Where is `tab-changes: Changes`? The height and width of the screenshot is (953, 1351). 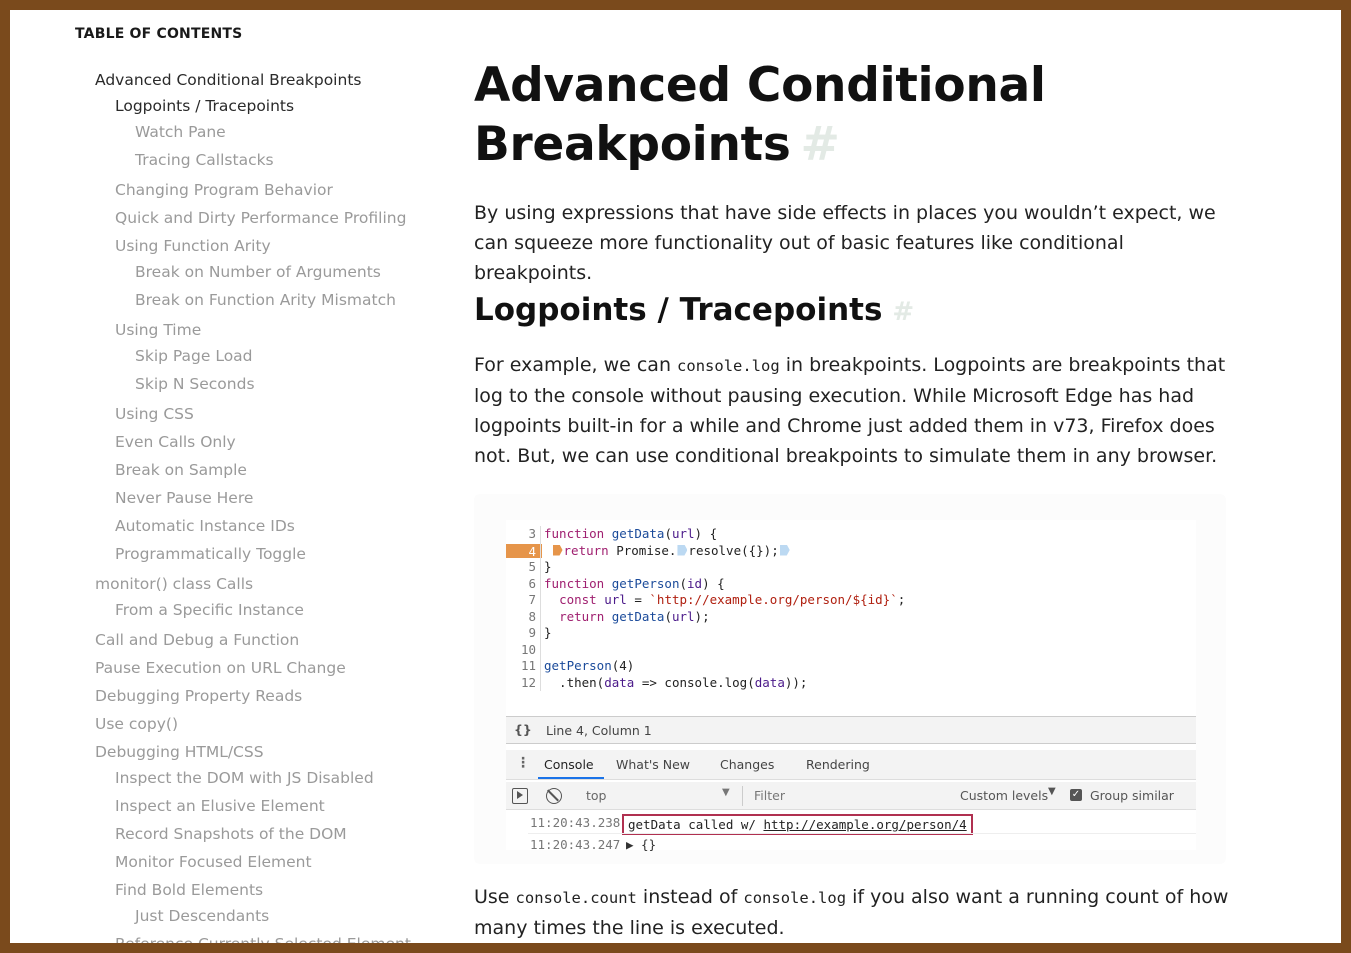 tab-changes: Changes is located at coordinates (747, 764).